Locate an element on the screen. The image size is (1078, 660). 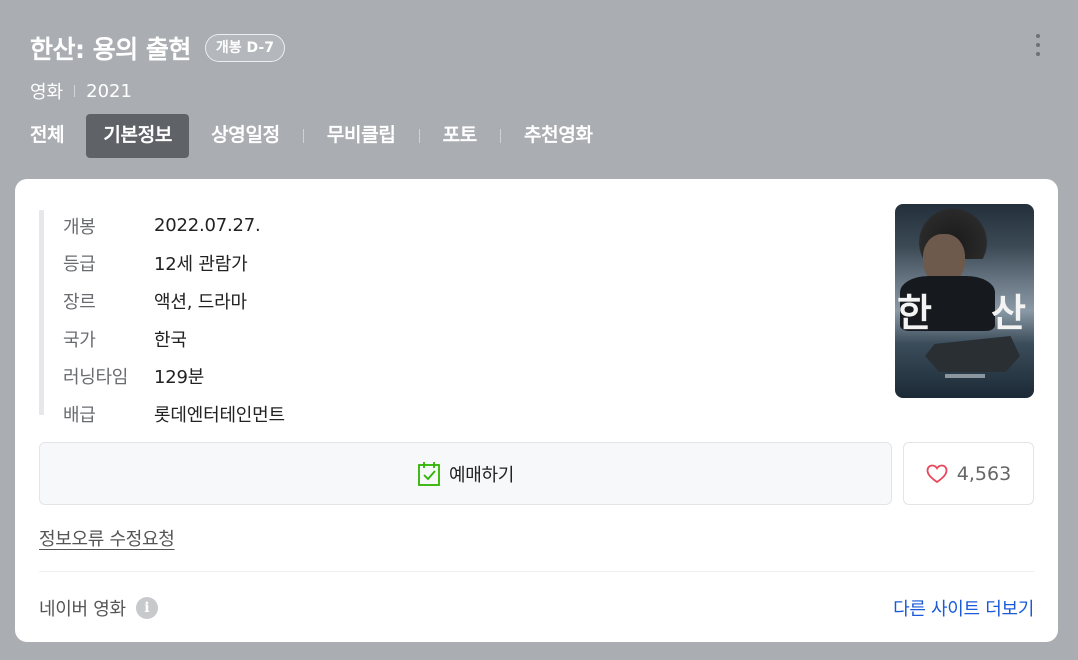
heart-icon is located at coordinates (937, 473).